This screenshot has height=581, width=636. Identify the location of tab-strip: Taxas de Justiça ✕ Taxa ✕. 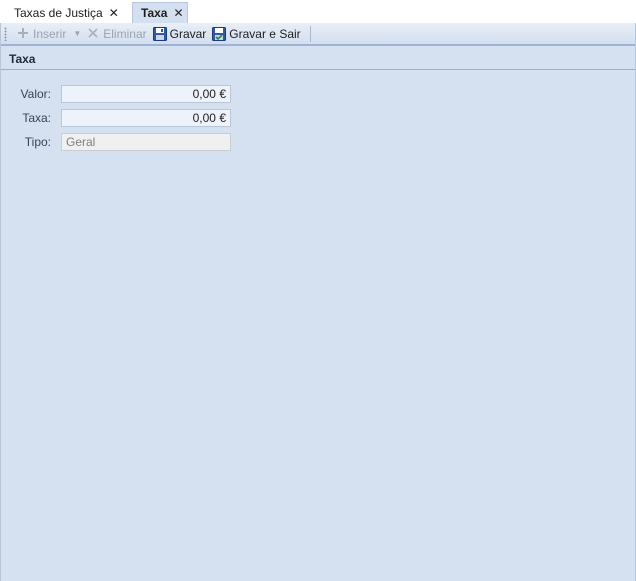
(318, 11).